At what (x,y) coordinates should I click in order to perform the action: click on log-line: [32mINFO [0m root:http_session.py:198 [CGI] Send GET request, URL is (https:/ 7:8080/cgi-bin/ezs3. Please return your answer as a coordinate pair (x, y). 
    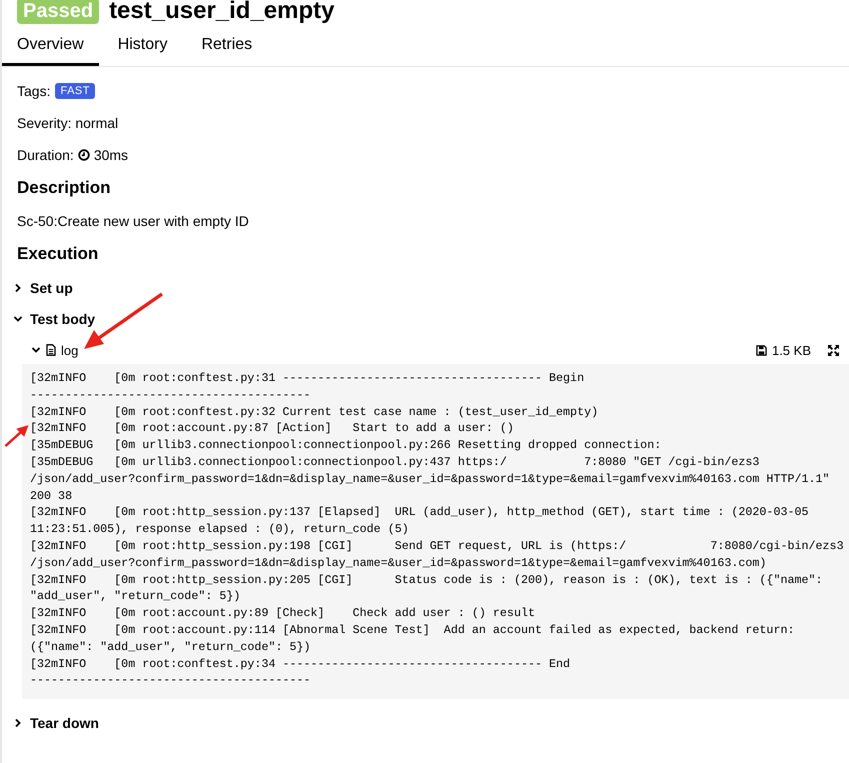
    Looking at the image, I should click on (437, 546).